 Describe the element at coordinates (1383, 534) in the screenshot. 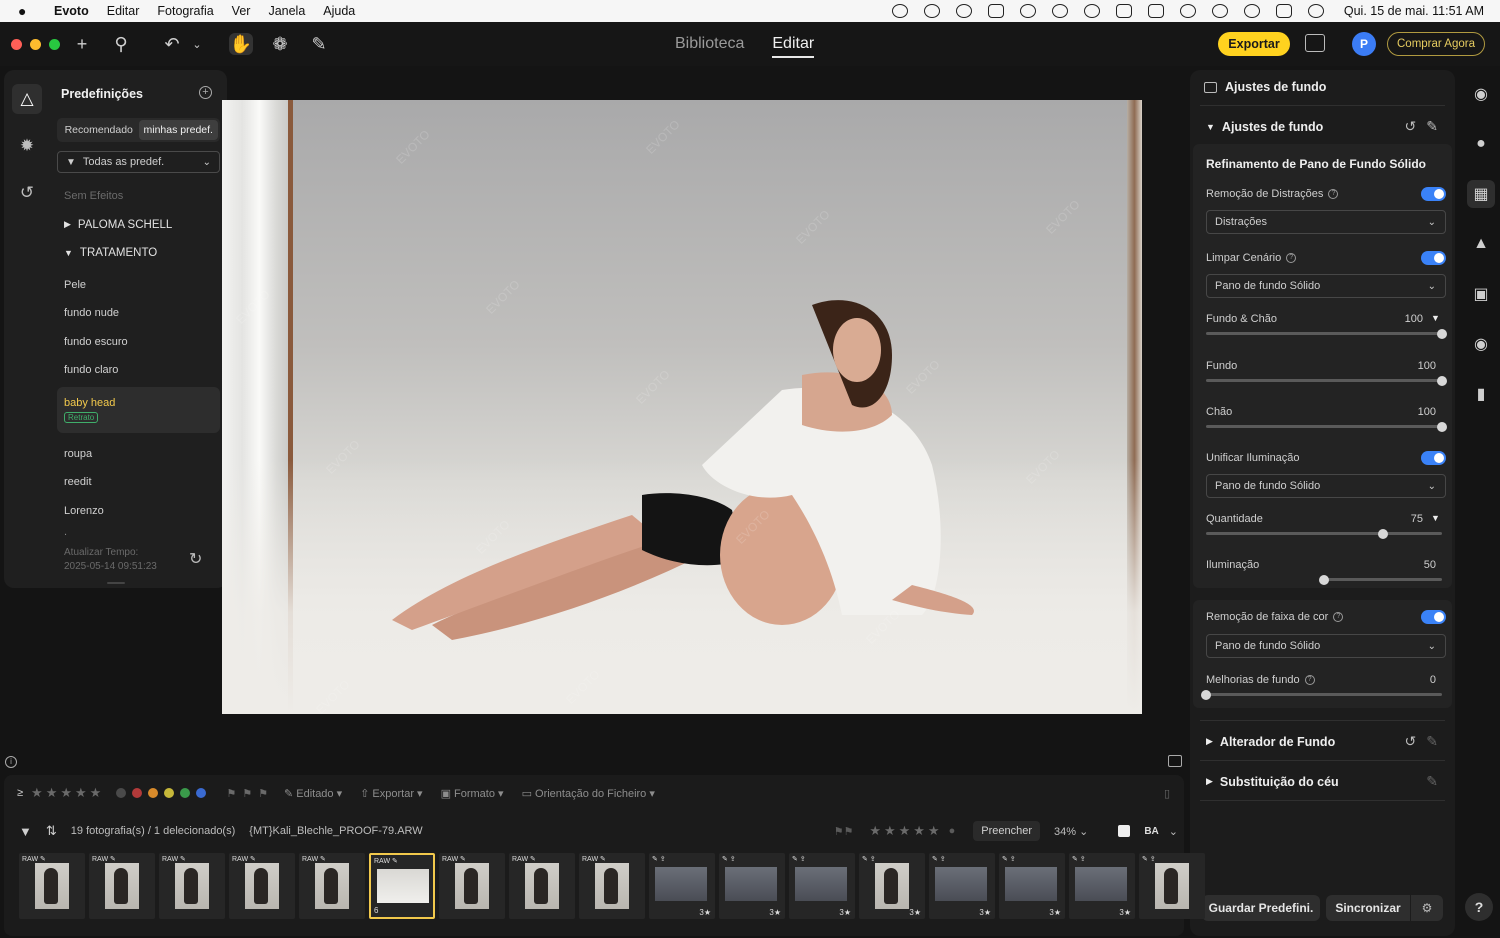

I see `quantity-slider-handle` at that location.